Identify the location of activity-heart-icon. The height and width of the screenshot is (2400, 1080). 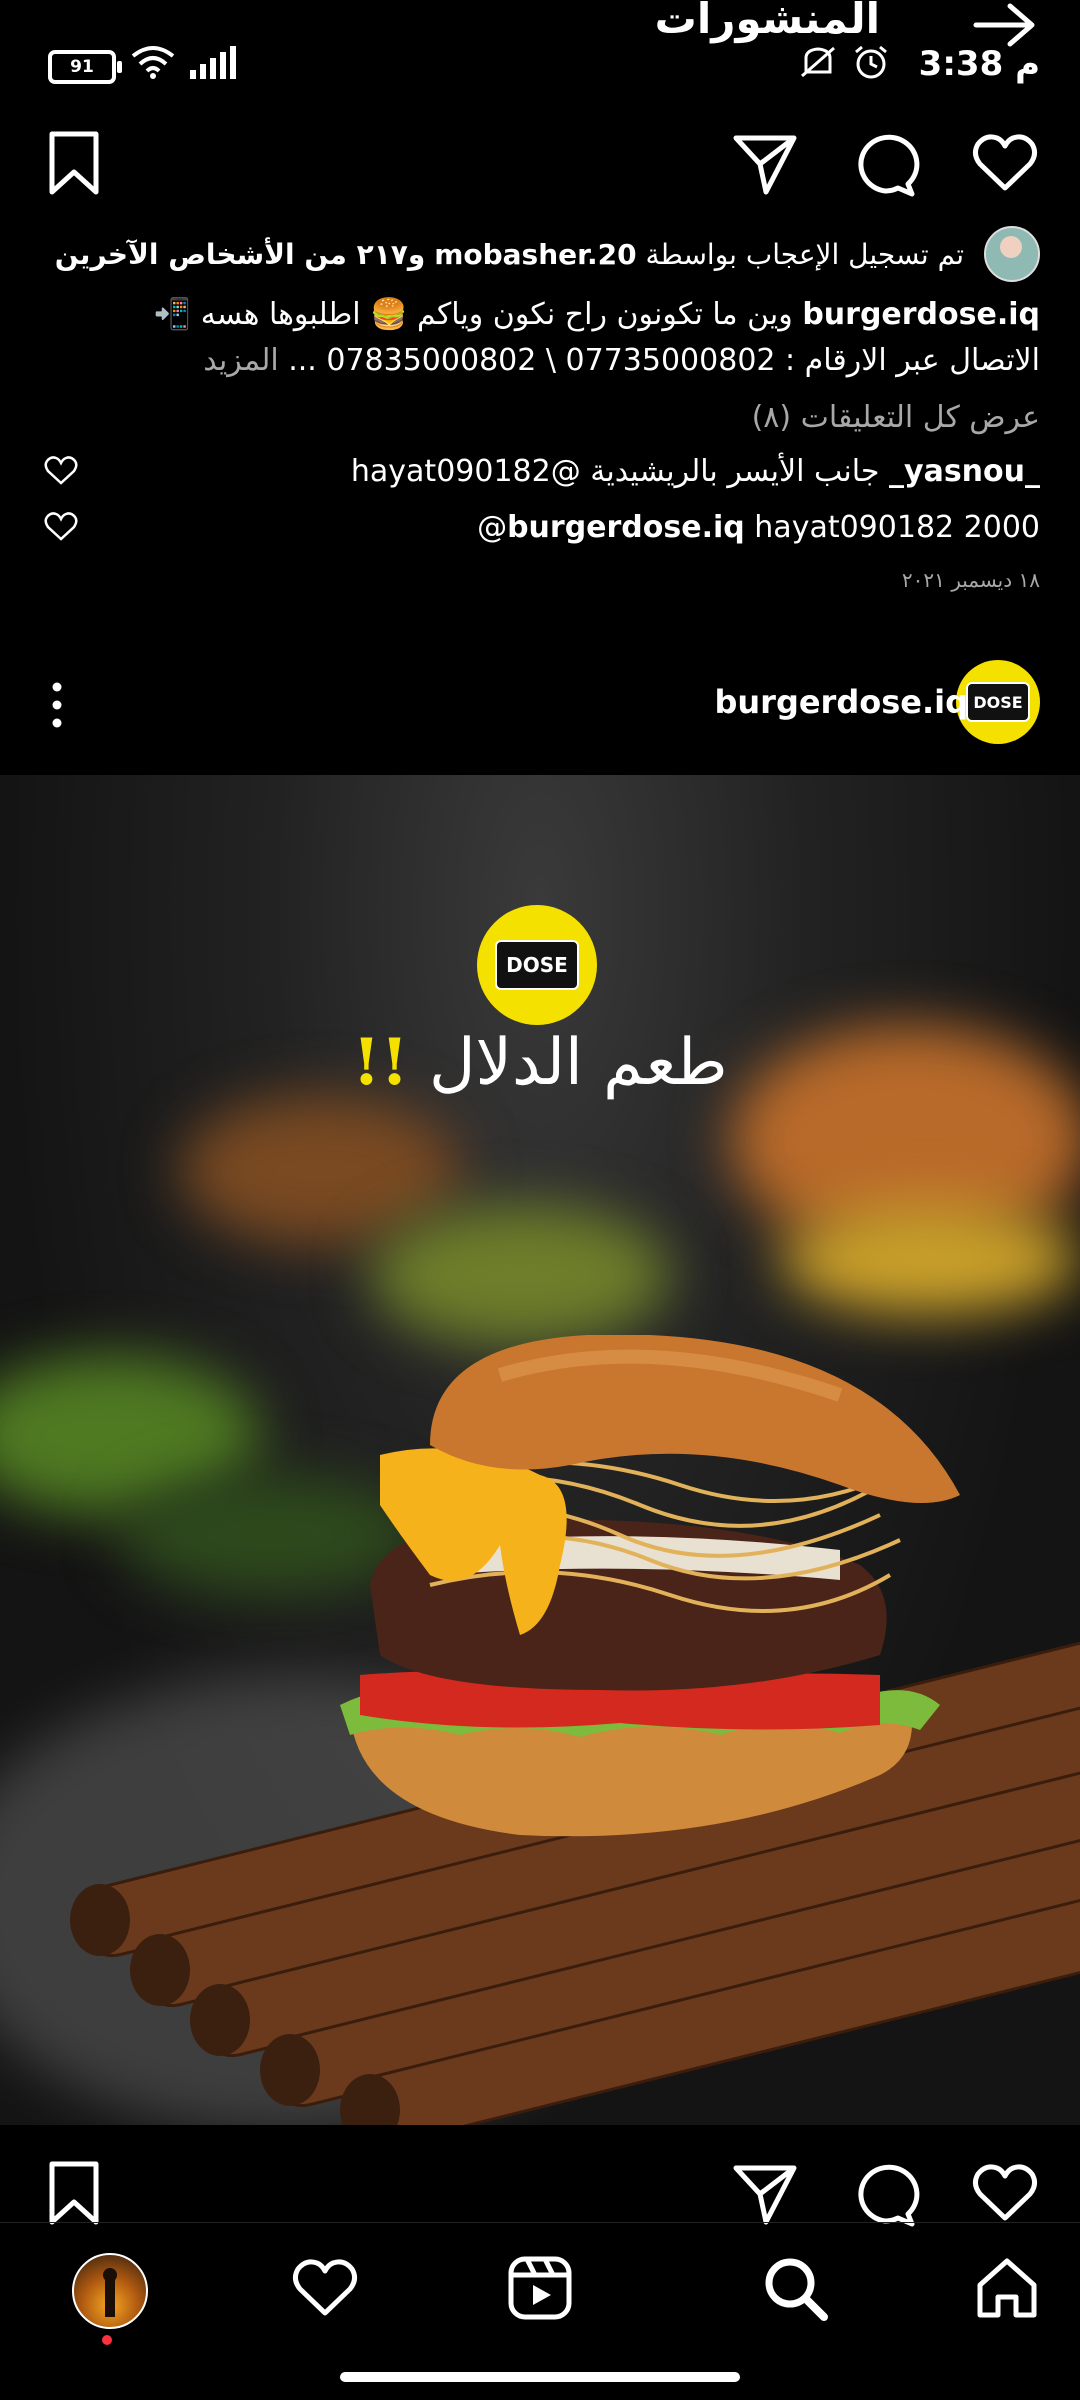
(325, 2288).